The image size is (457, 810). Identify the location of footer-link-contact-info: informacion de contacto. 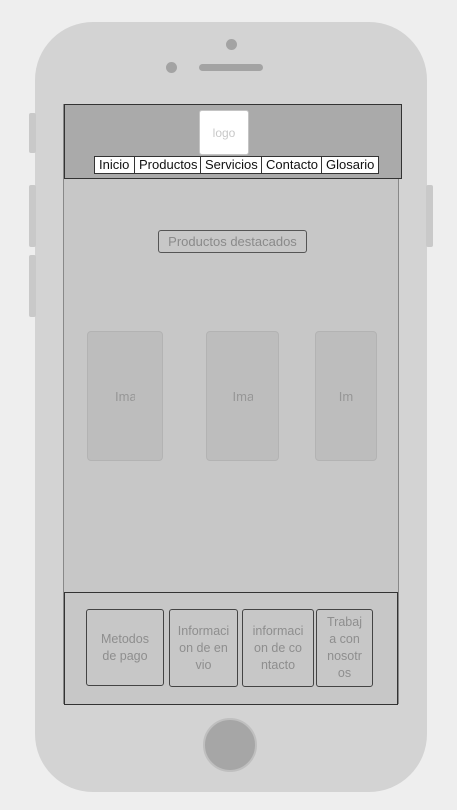
(278, 648).